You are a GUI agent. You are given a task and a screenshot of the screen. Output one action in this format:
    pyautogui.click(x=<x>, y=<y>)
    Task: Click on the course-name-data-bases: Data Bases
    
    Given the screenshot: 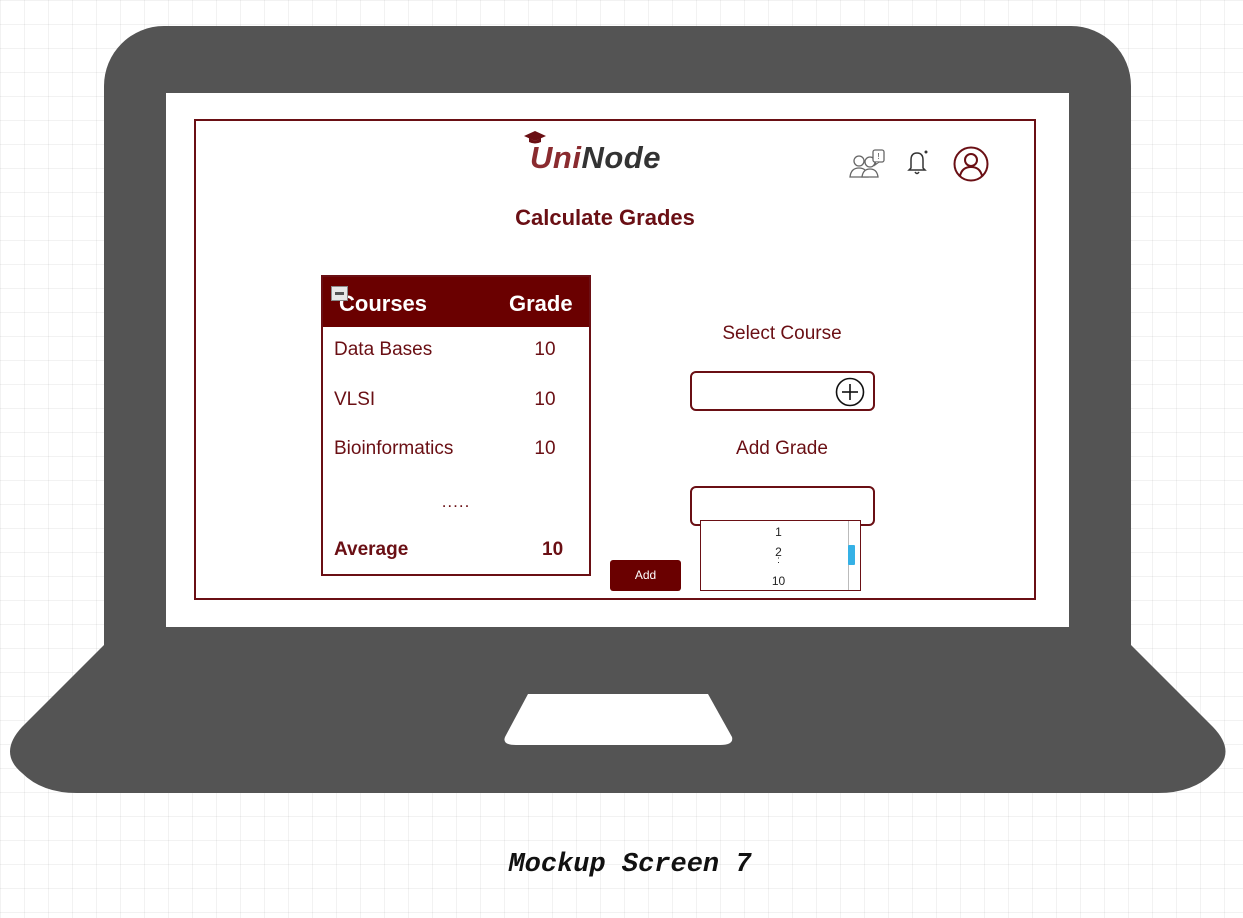 What is the action you would take?
    pyautogui.click(x=383, y=349)
    